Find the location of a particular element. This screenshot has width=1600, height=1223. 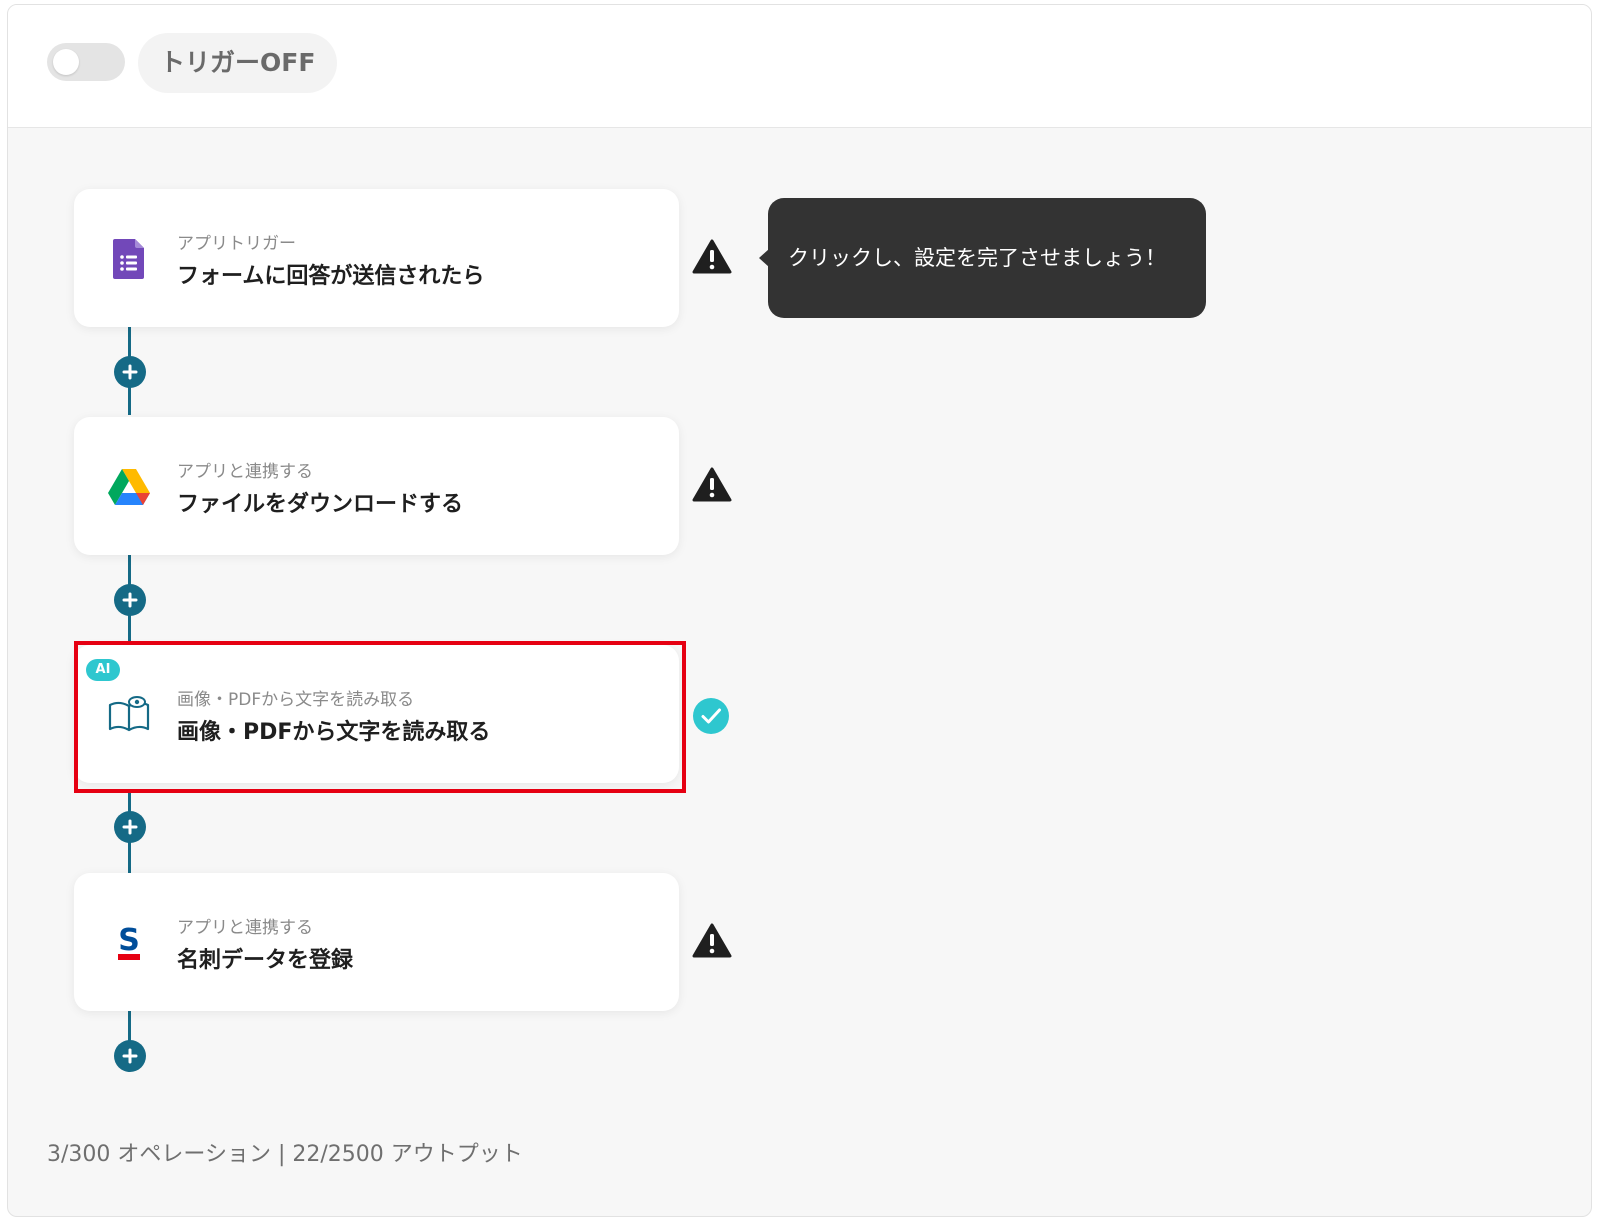

step-title: 名刺データを登録 is located at coordinates (265, 960).